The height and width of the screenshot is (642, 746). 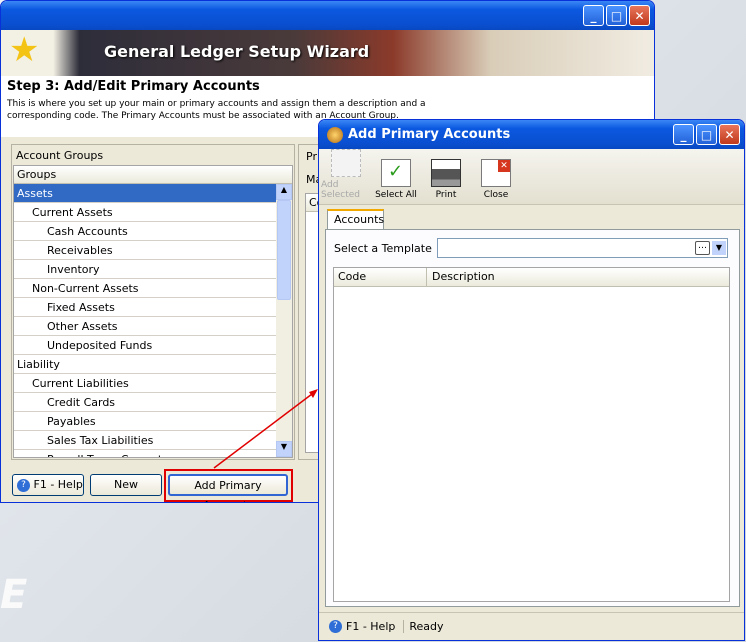 What do you see at coordinates (446, 195) in the screenshot?
I see `print-label: Print` at bounding box center [446, 195].